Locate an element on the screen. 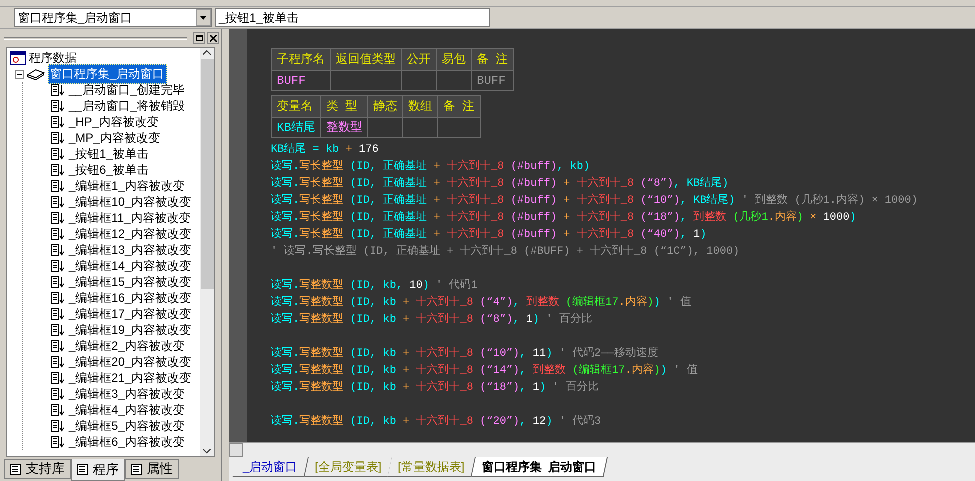 The height and width of the screenshot is (481, 975). column-header: 静态 is located at coordinates (385, 107).